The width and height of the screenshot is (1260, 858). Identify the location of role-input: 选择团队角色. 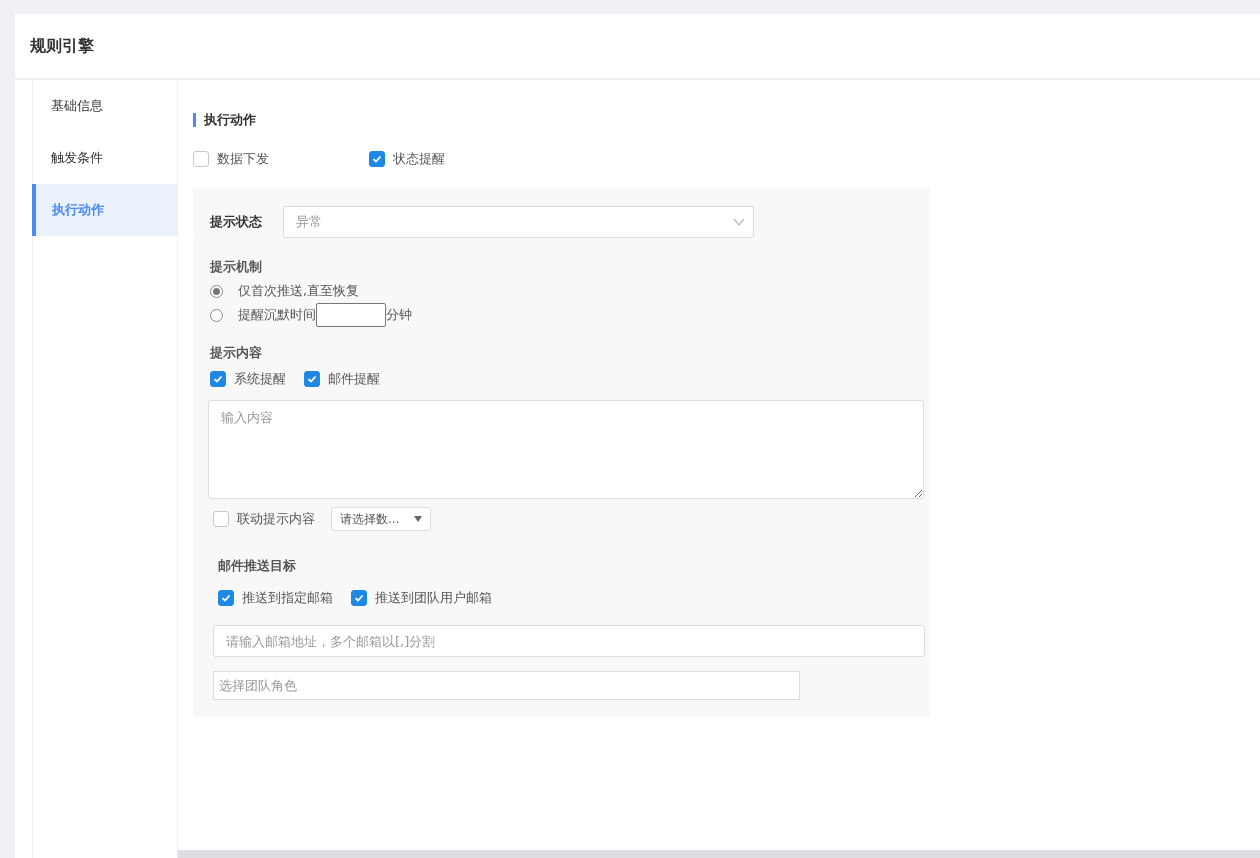
(506, 685).